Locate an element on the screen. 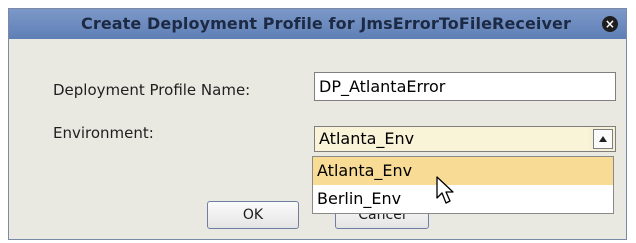  close-icon: × is located at coordinates (610, 24).